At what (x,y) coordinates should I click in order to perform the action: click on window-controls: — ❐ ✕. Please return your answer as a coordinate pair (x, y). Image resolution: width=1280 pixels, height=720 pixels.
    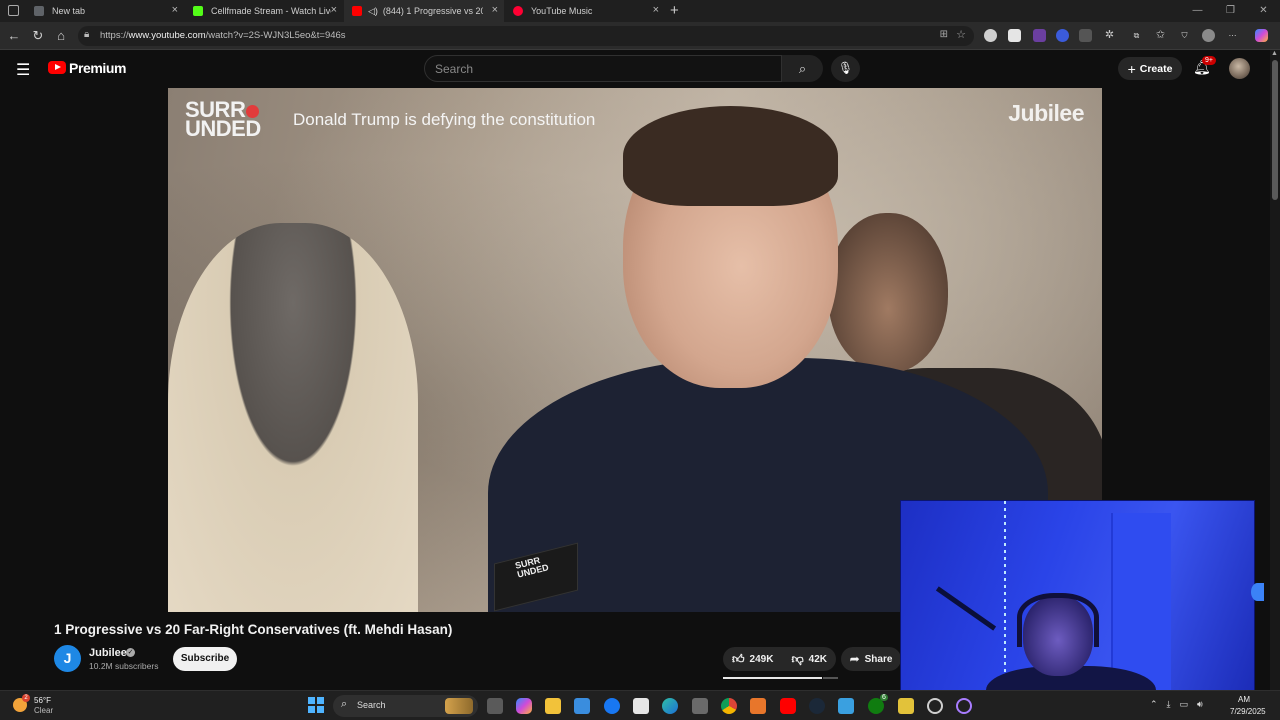
    Looking at the image, I should click on (1230, 11).